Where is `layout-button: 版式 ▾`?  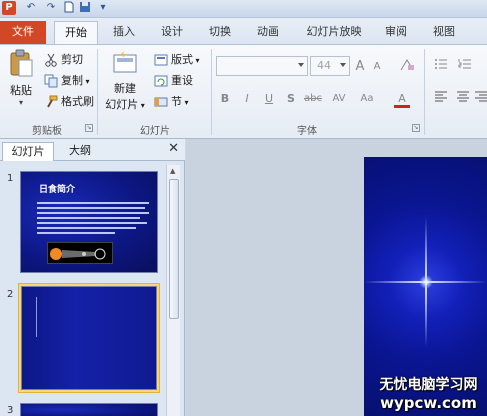
layout-button: 版式 ▾ is located at coordinates (177, 60).